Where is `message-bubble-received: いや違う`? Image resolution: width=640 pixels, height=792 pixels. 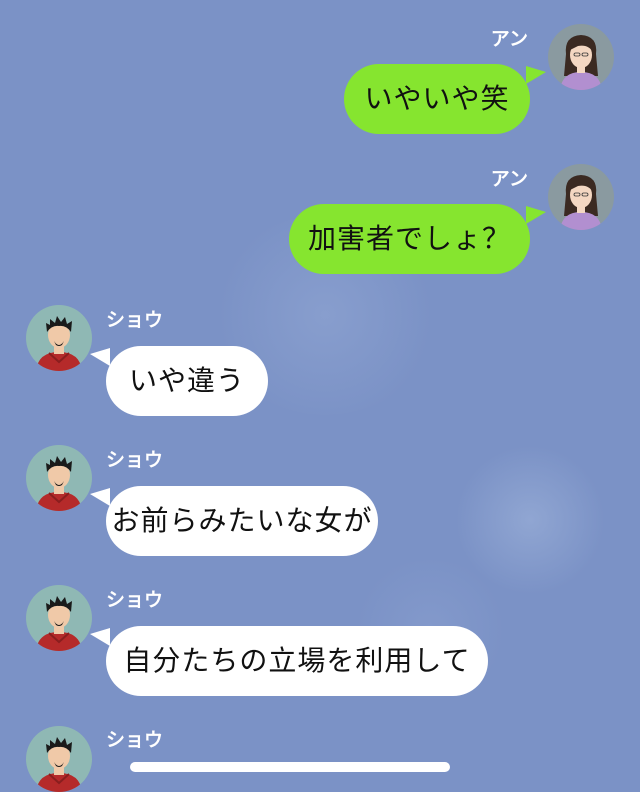 message-bubble-received: いや違う is located at coordinates (187, 381).